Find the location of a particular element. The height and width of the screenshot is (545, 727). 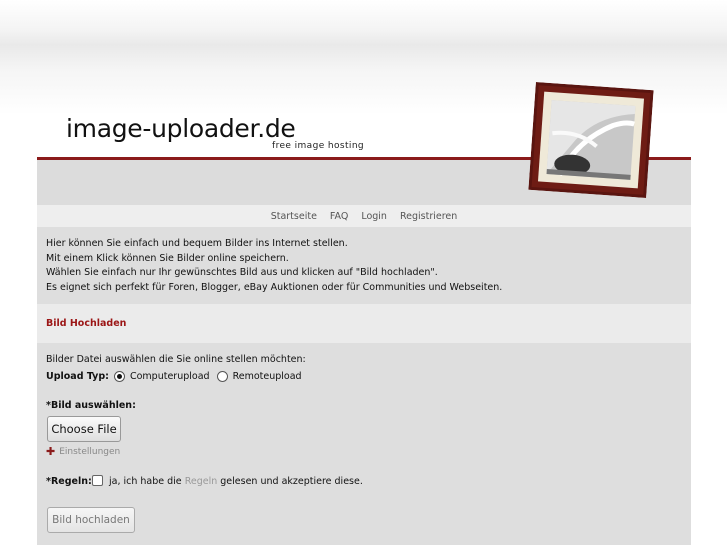

rules-label: *Regeln: is located at coordinates (69, 481).